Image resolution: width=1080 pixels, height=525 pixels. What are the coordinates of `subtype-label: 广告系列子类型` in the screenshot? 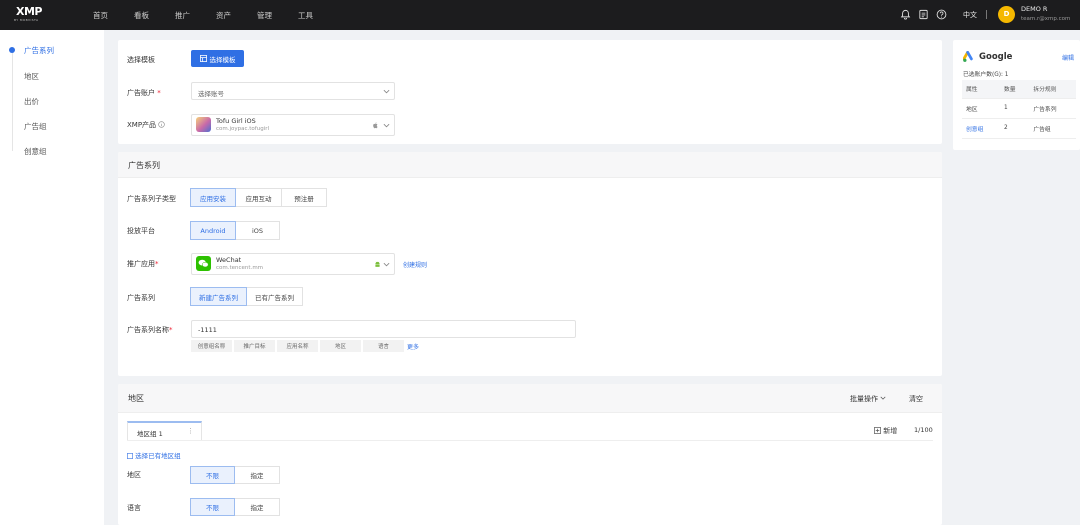 It's located at (151, 199).